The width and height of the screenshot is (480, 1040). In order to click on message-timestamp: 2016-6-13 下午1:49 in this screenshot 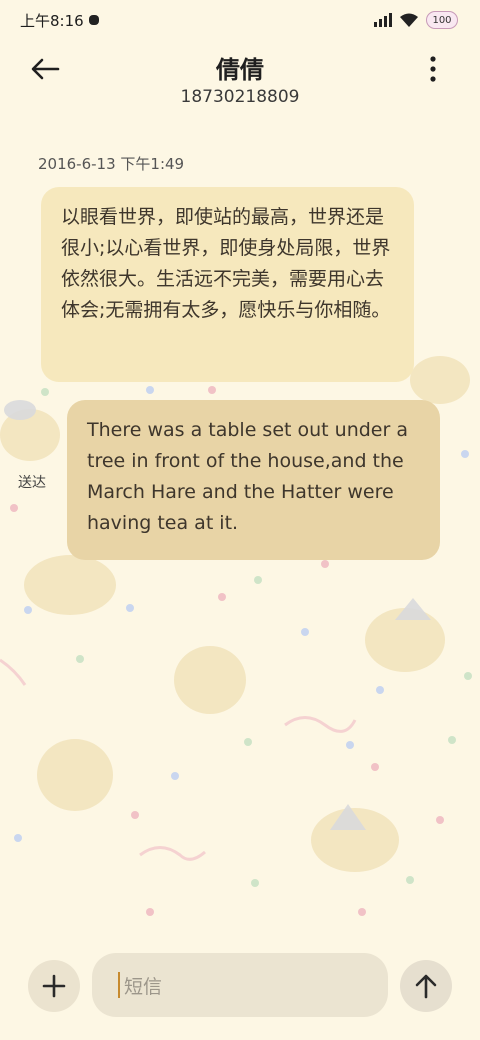, I will do `click(111, 164)`.